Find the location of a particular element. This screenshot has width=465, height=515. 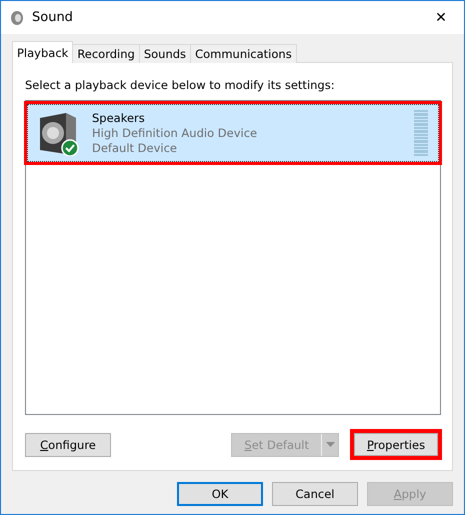

tab: Playback is located at coordinates (43, 52).